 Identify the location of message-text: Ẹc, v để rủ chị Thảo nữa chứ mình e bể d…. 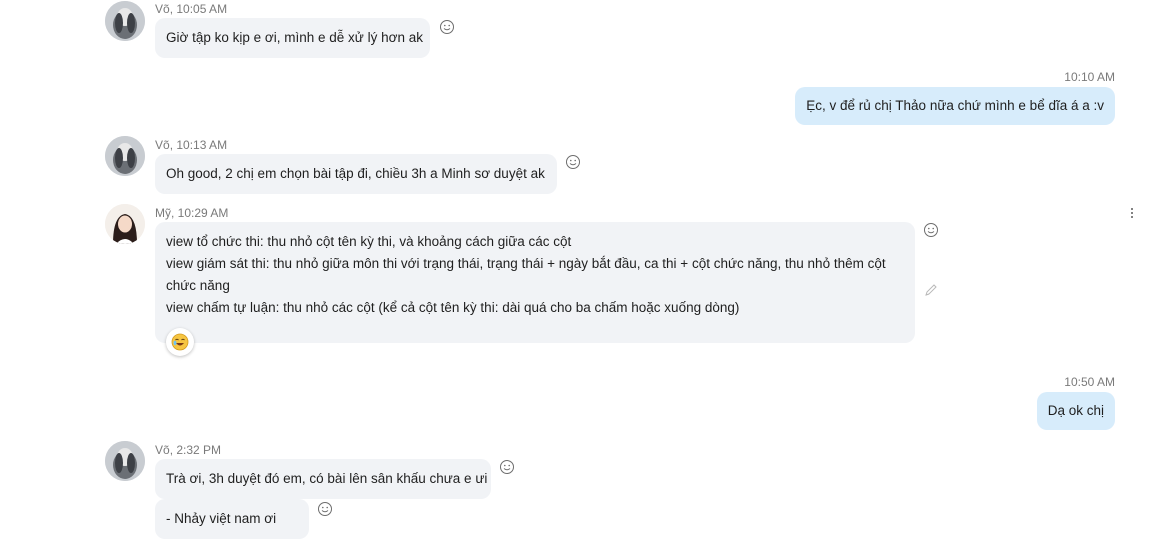
(955, 105).